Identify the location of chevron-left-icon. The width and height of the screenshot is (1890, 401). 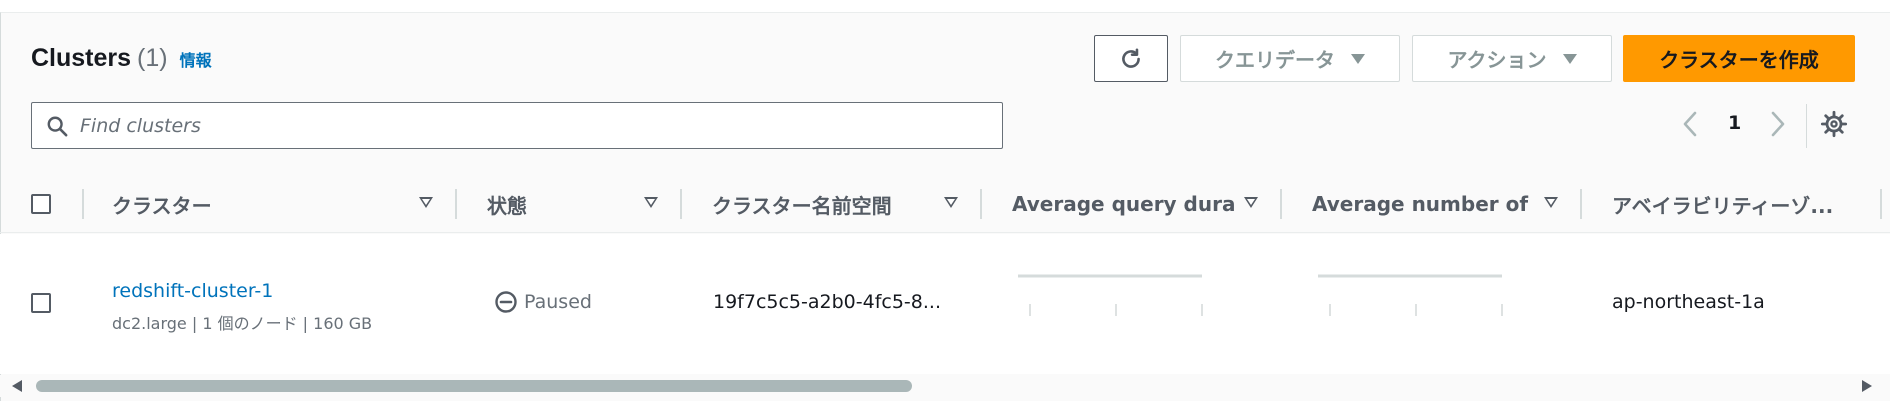
(1690, 124).